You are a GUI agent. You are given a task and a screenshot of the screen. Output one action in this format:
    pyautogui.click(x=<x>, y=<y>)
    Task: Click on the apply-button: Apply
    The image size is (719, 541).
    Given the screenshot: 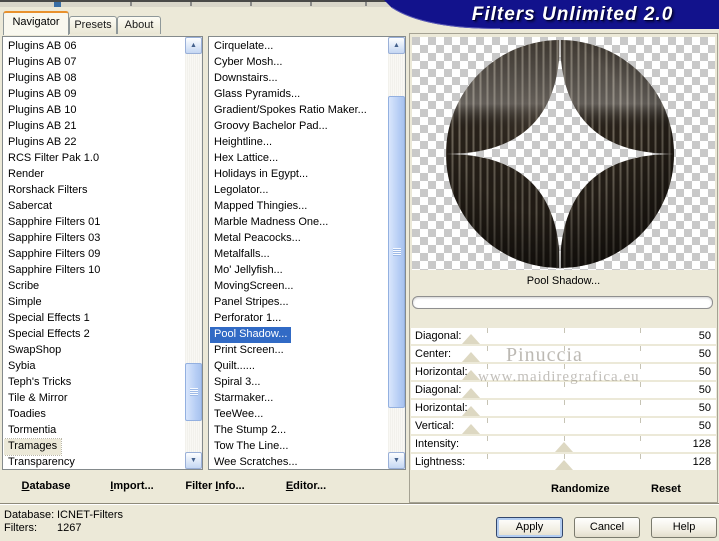 What is the action you would take?
    pyautogui.click(x=529, y=527)
    